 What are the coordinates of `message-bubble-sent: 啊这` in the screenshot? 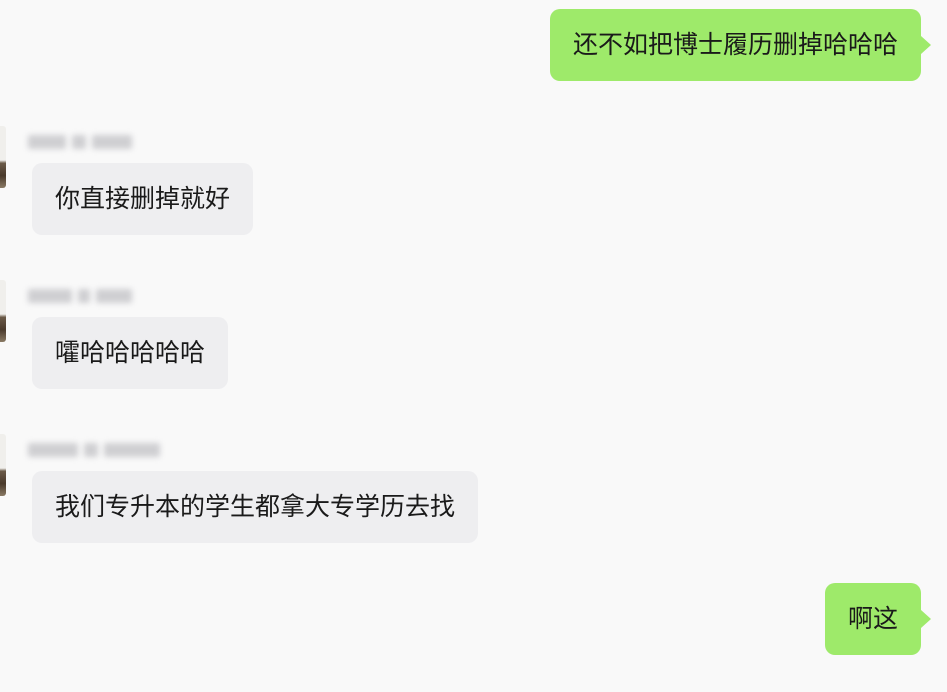 It's located at (872, 619).